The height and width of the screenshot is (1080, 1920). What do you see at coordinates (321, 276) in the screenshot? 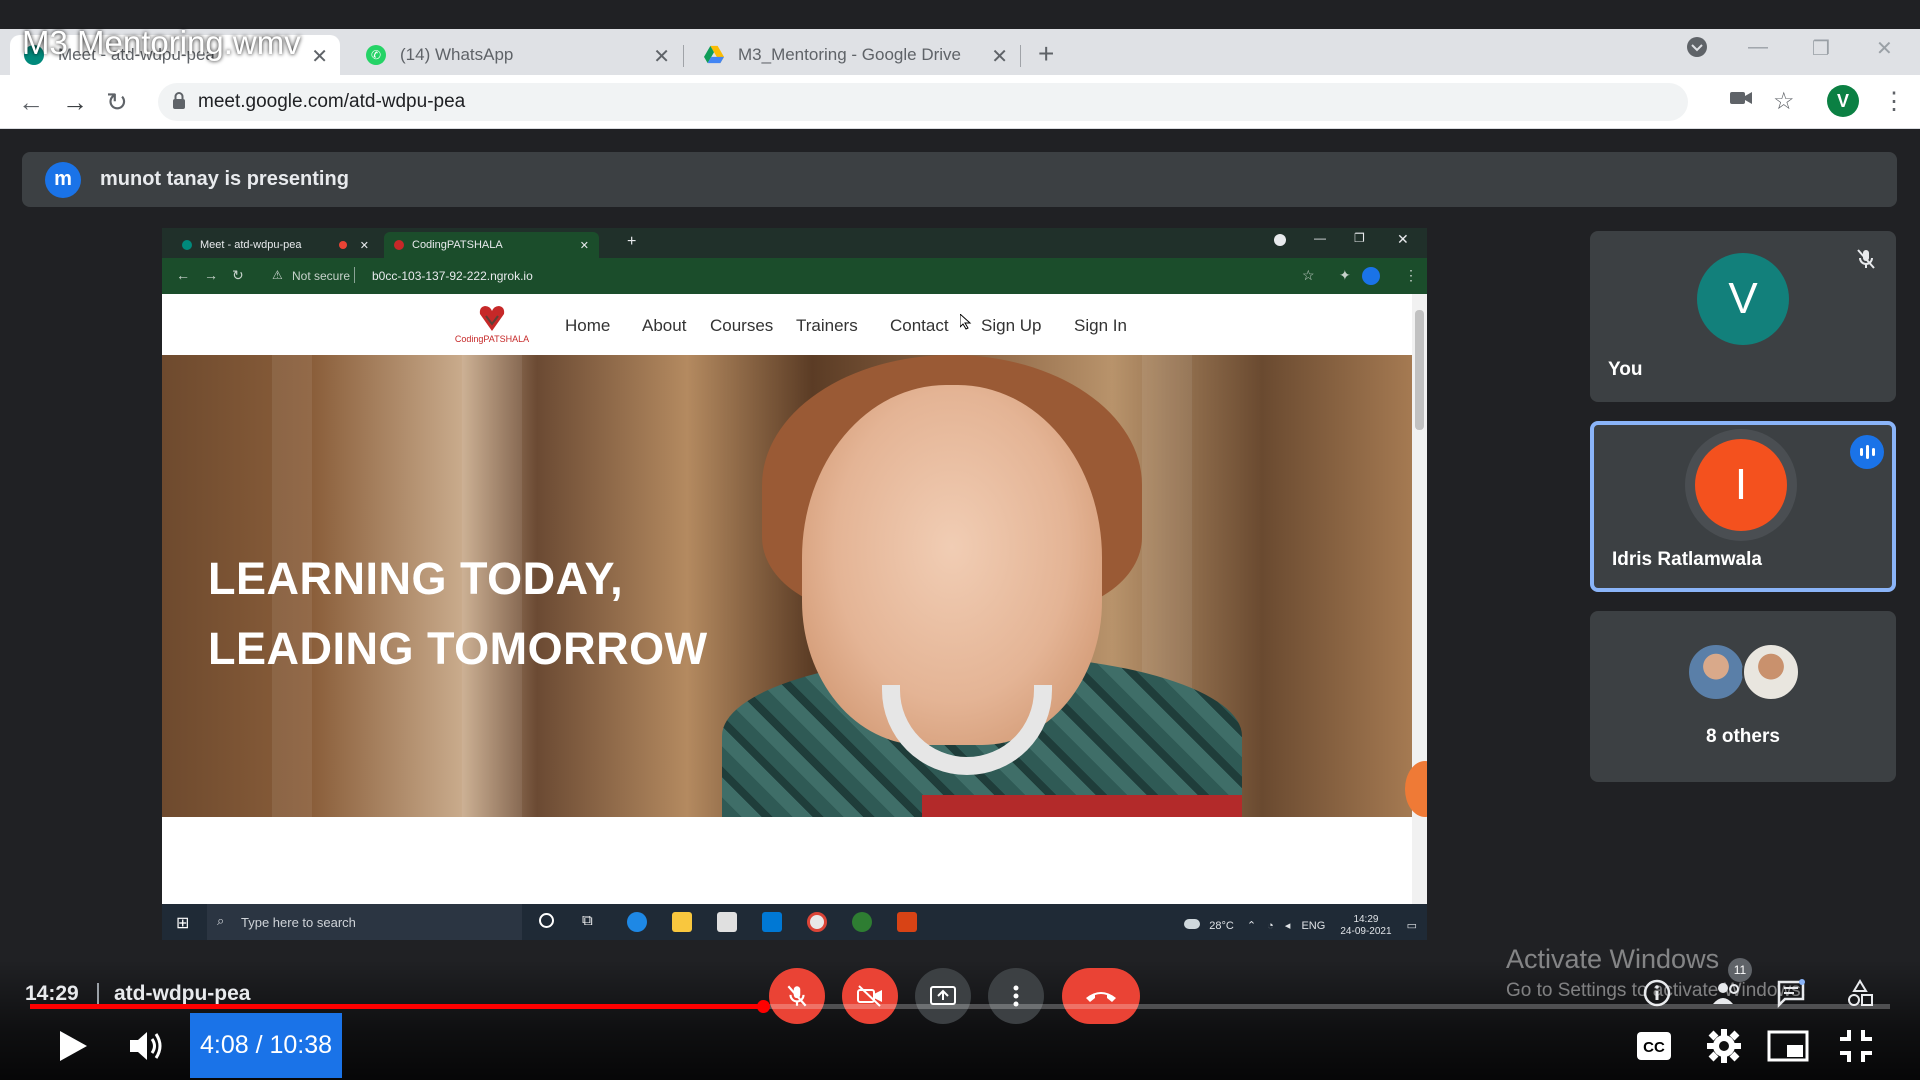
I see `security-text: Not secure` at bounding box center [321, 276].